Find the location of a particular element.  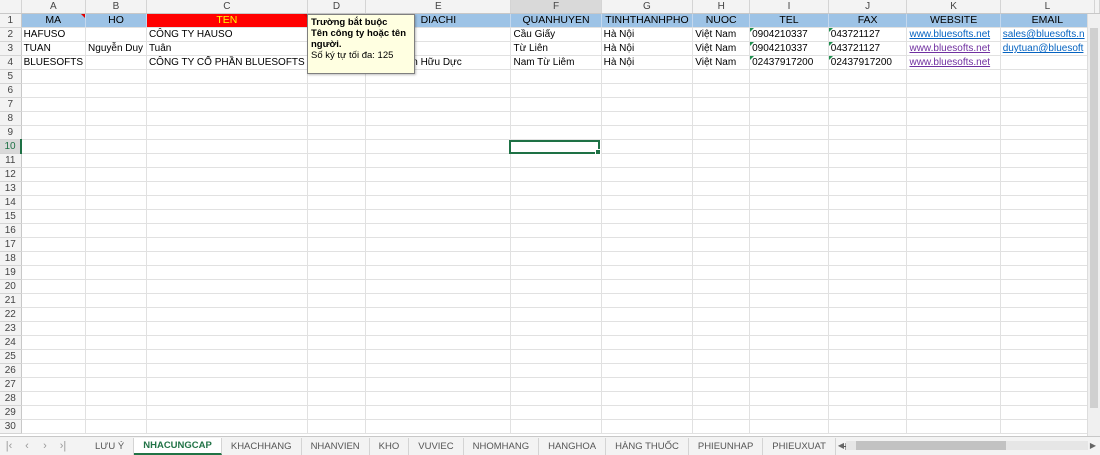

cell-h12 is located at coordinates (721, 174).